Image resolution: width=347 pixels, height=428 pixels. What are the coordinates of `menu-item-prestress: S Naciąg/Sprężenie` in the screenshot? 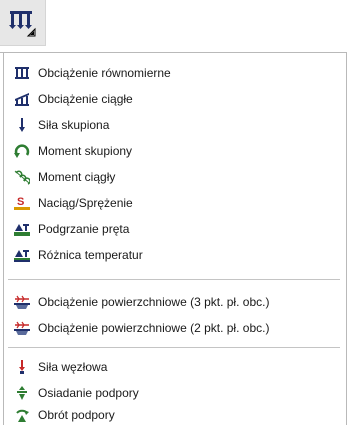 It's located at (170, 203).